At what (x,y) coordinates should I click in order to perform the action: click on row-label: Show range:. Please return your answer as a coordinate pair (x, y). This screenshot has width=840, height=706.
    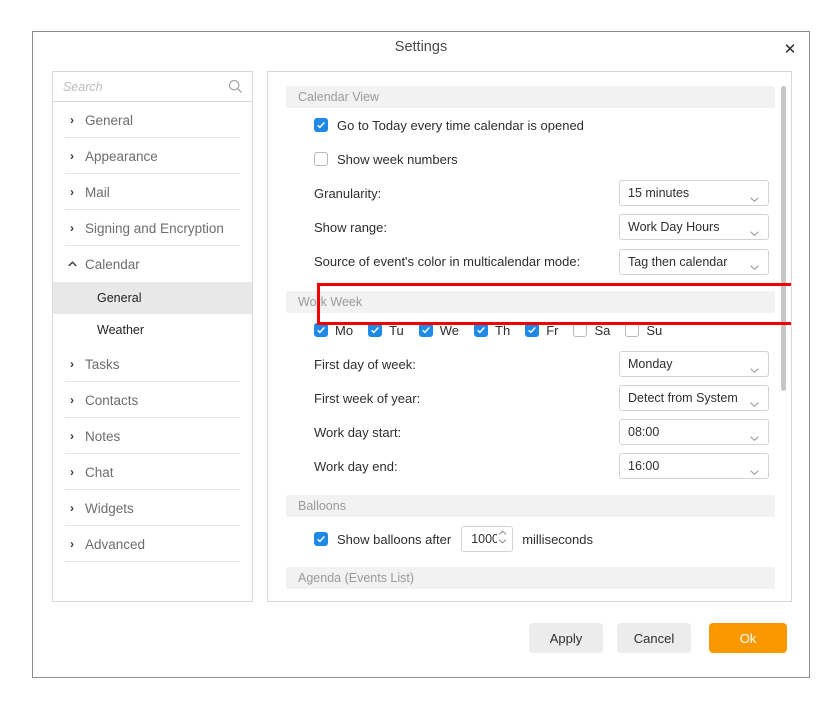
    Looking at the image, I should click on (350, 227).